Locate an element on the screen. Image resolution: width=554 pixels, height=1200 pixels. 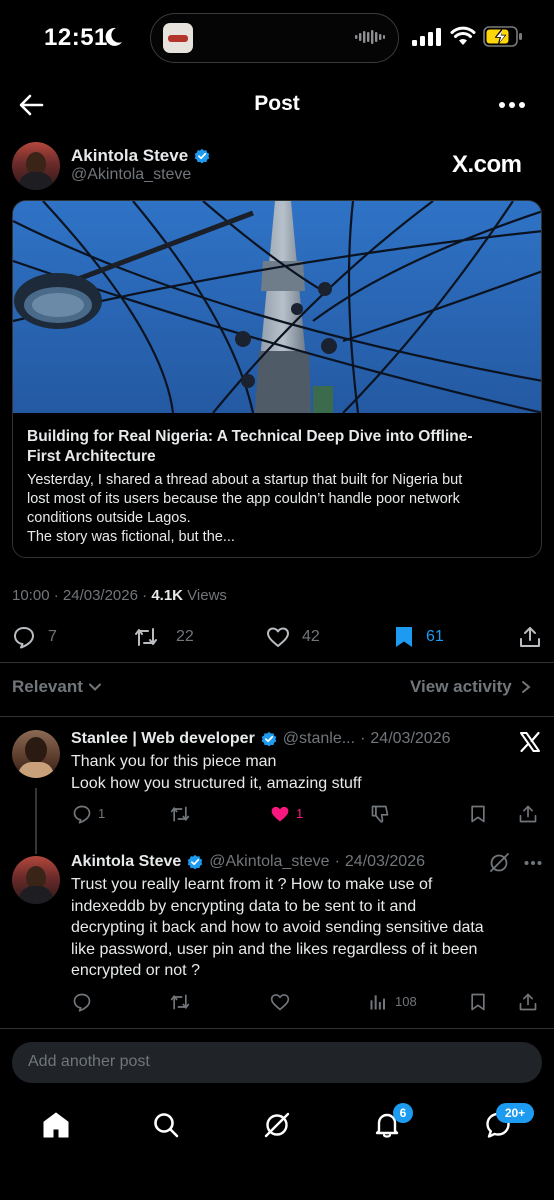
thread-line is located at coordinates (36, 821).